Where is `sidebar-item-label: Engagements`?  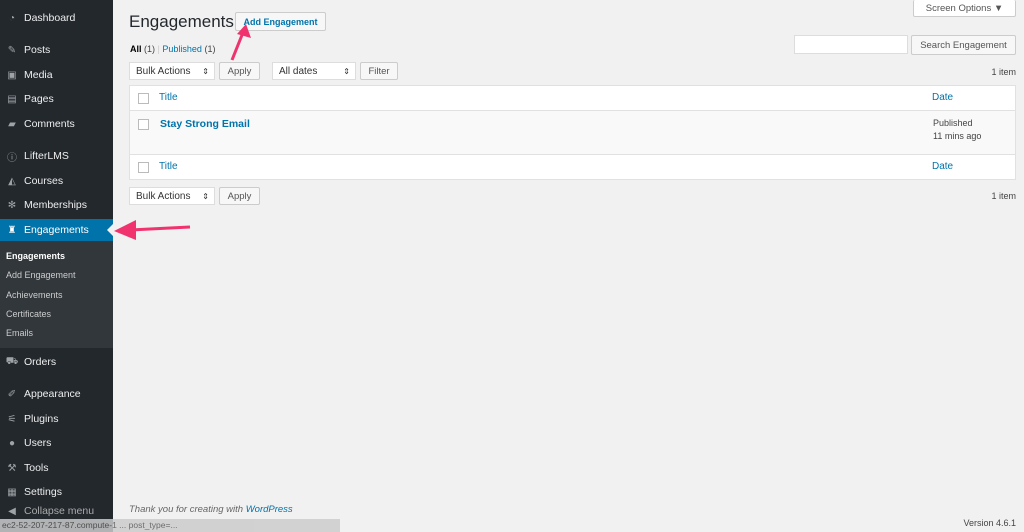
sidebar-item-label: Engagements is located at coordinates (56, 230).